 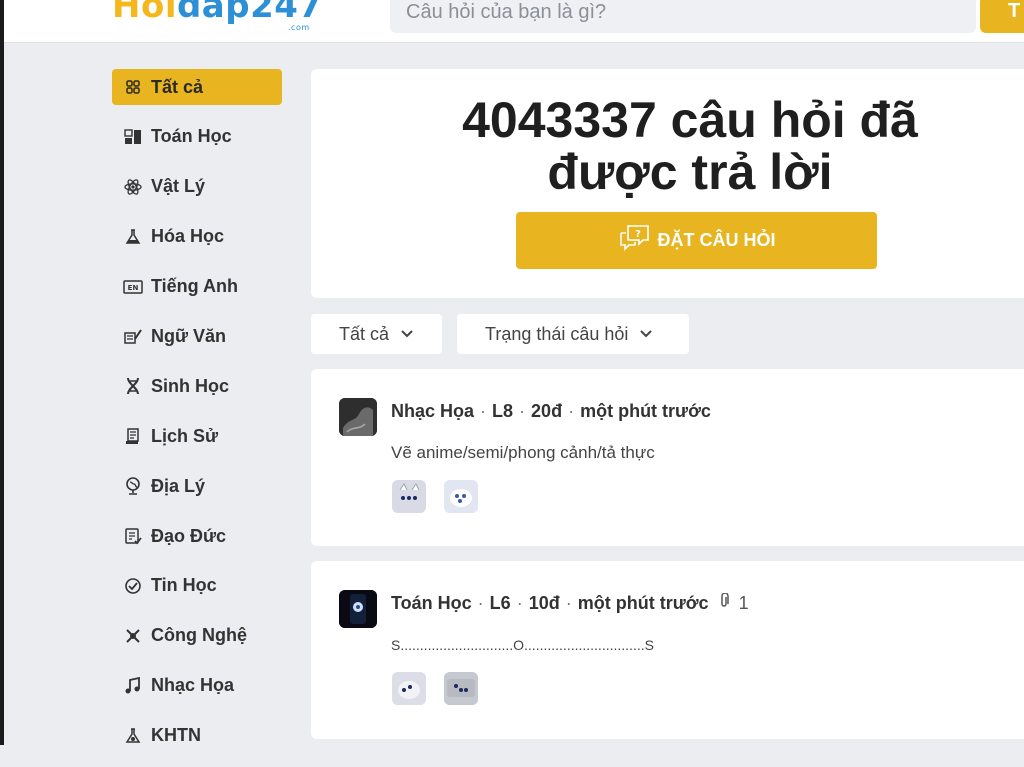 I want to click on tech-icon, so click(x=133, y=636).